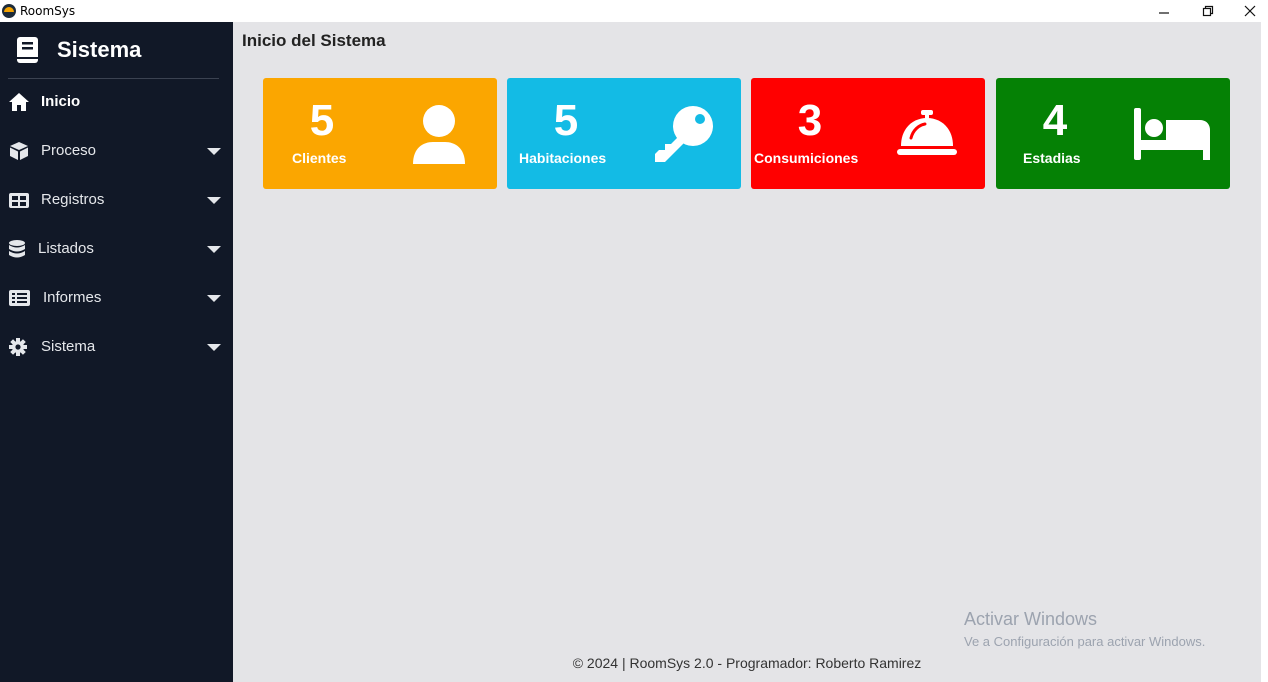 The height and width of the screenshot is (682, 1268). Describe the element at coordinates (1085, 641) in the screenshot. I see `activation-watermark-text: Ve a Configuración para activar Windows.` at that location.